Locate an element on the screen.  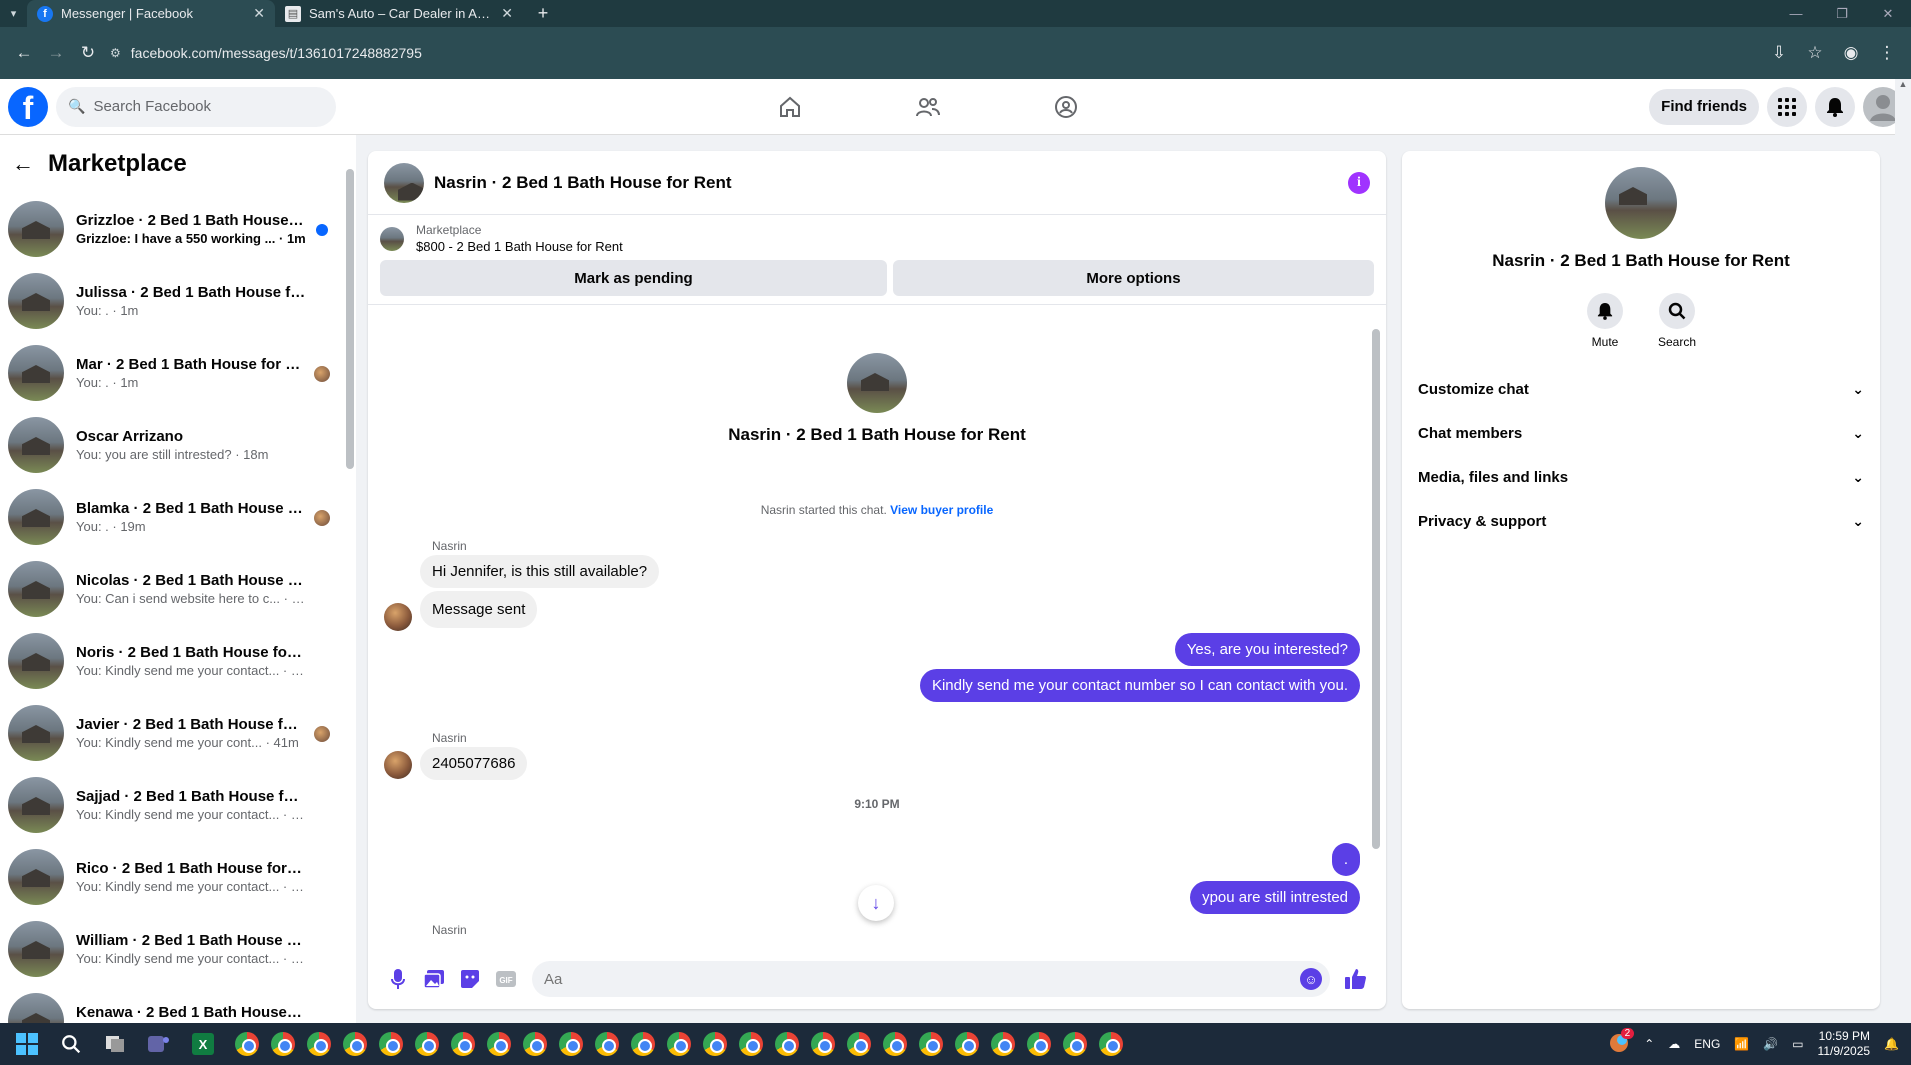
emoji-icon: ☺ is located at coordinates (1311, 979).